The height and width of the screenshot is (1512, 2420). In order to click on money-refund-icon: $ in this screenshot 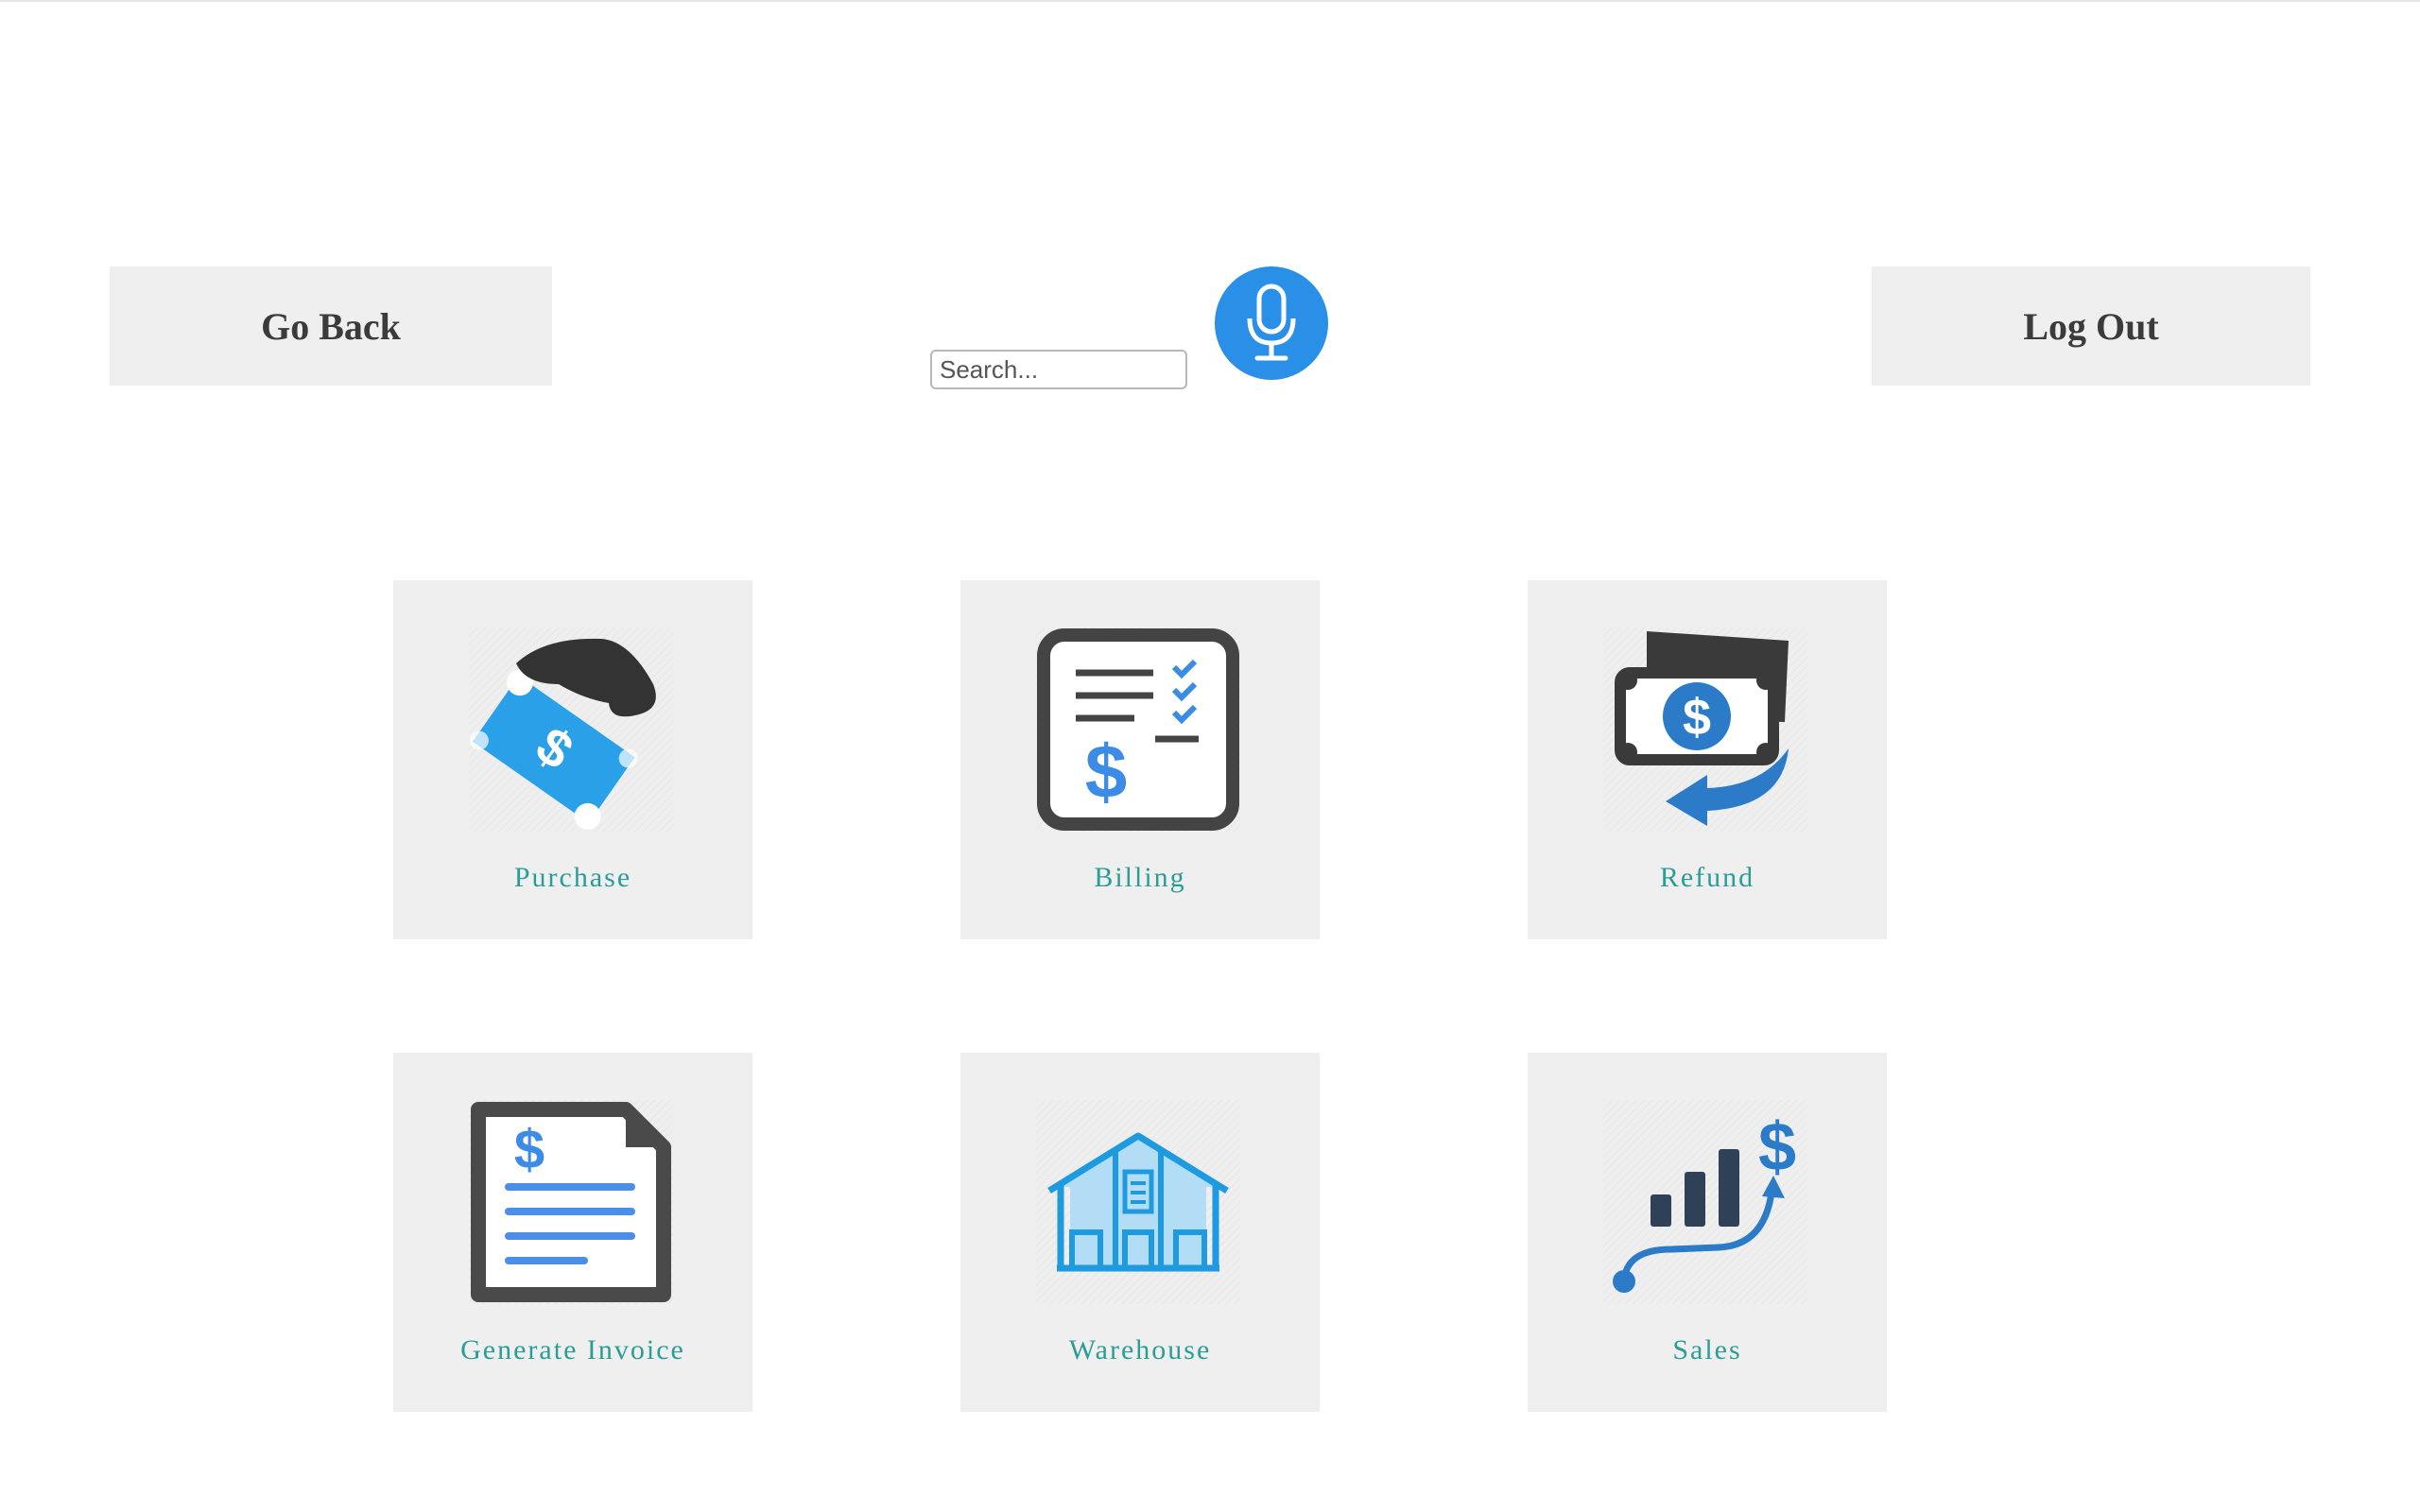, I will do `click(1705, 729)`.